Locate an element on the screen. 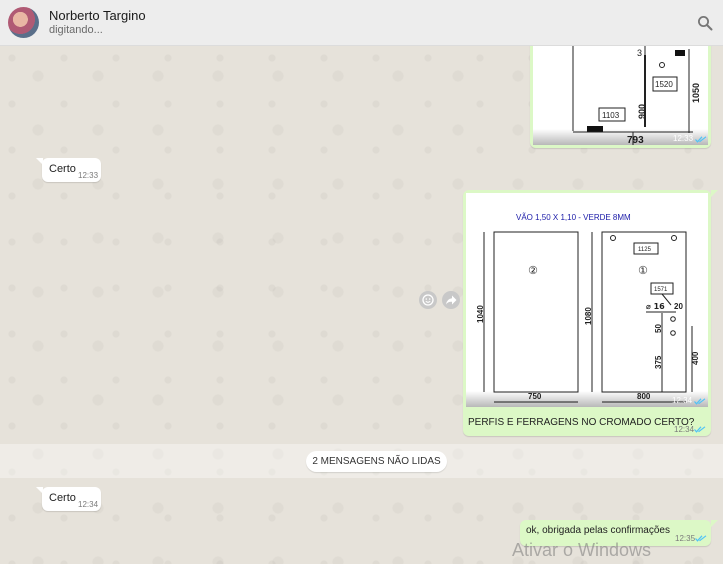  message-text: PERFIS E FERRAGENS NO CROMADO CERTO? is located at coordinates (581, 422).